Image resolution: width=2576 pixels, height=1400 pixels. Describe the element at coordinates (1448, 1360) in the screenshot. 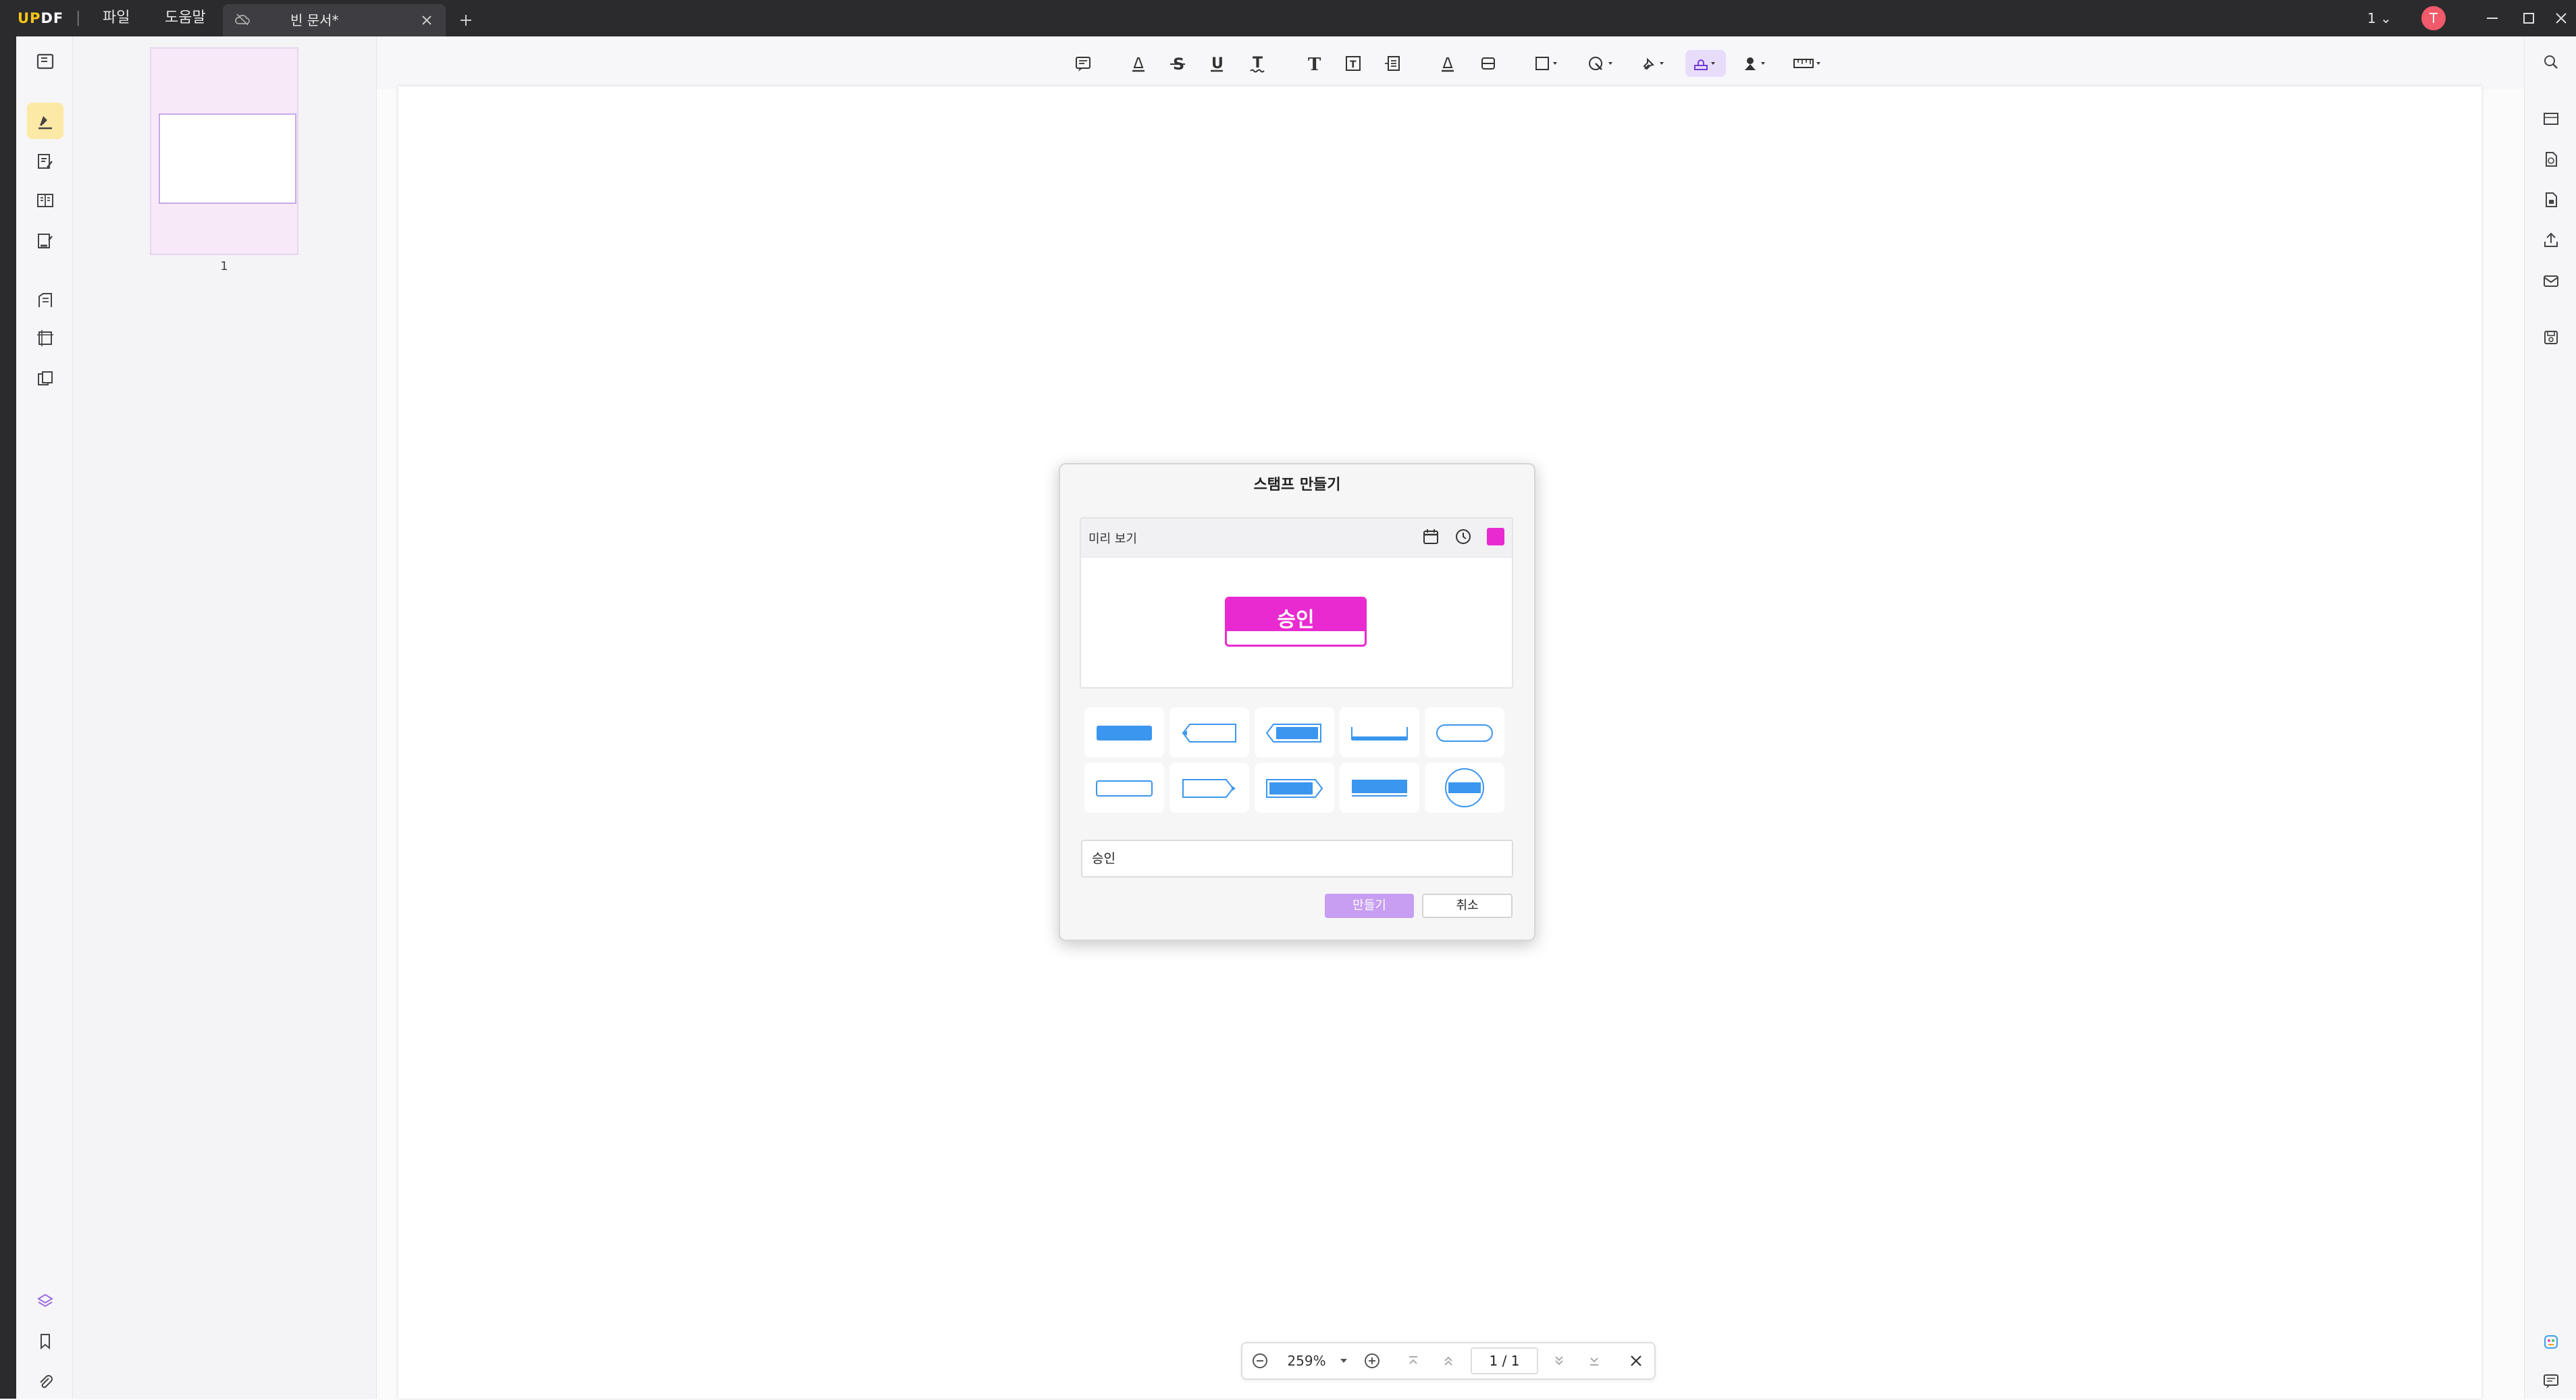

I see `previous-page-icon` at that location.